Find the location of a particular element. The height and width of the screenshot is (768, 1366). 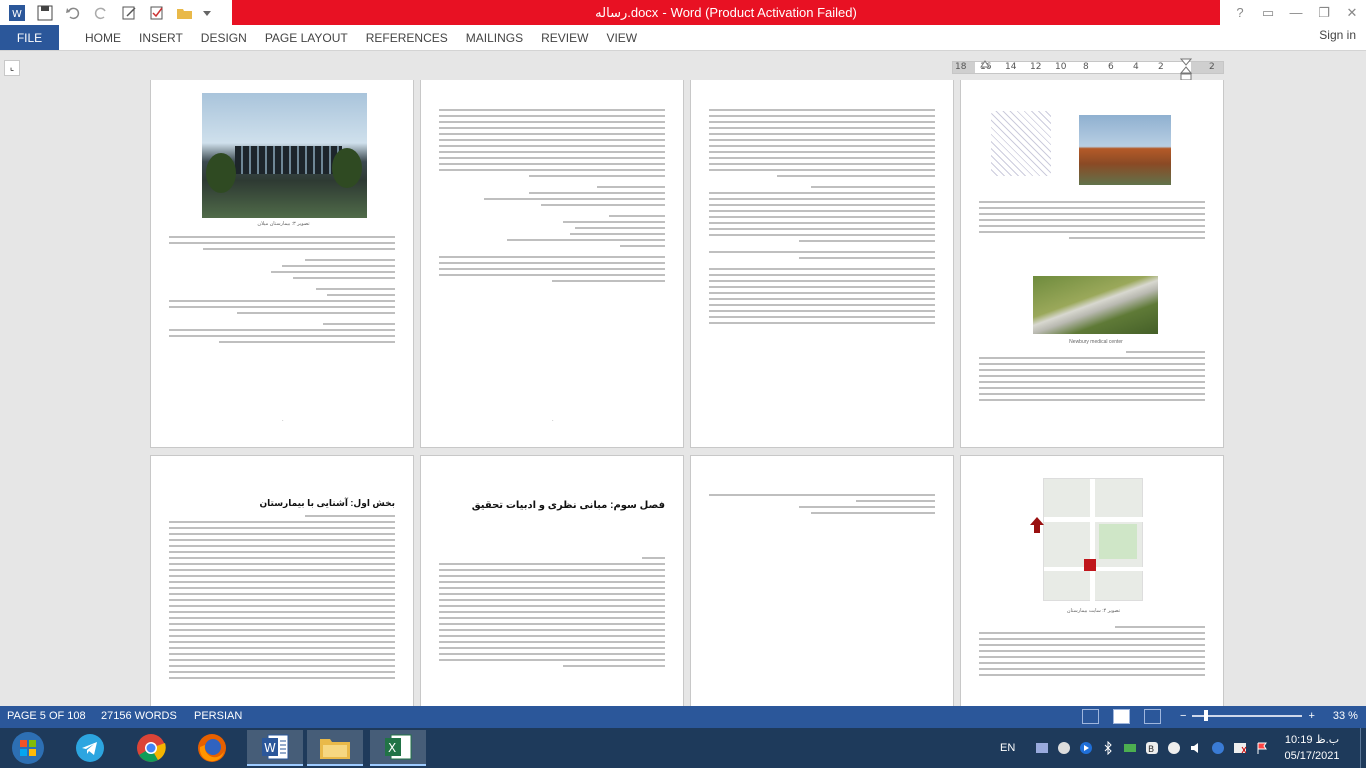

sign-in-link: Sign in is located at coordinates (1337, 35).